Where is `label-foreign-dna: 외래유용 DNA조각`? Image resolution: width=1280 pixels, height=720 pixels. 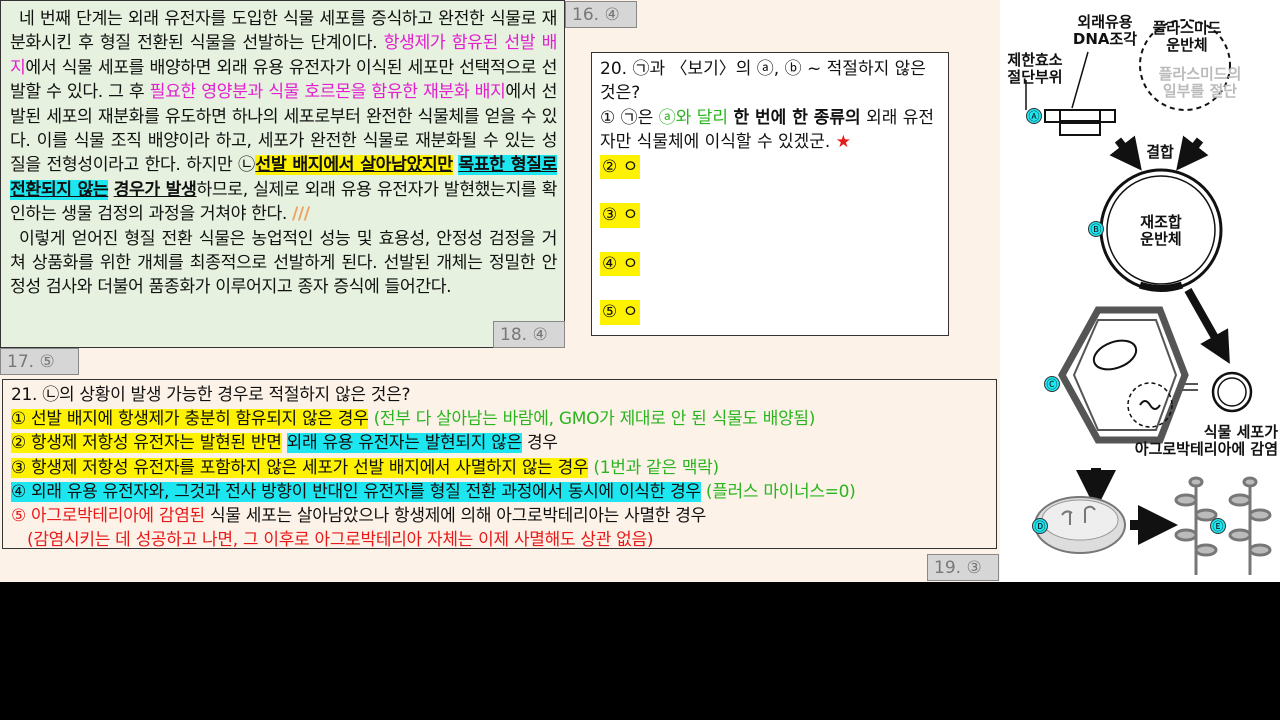
label-foreign-dna: 외래유용 DNA조각 is located at coordinates (1105, 30).